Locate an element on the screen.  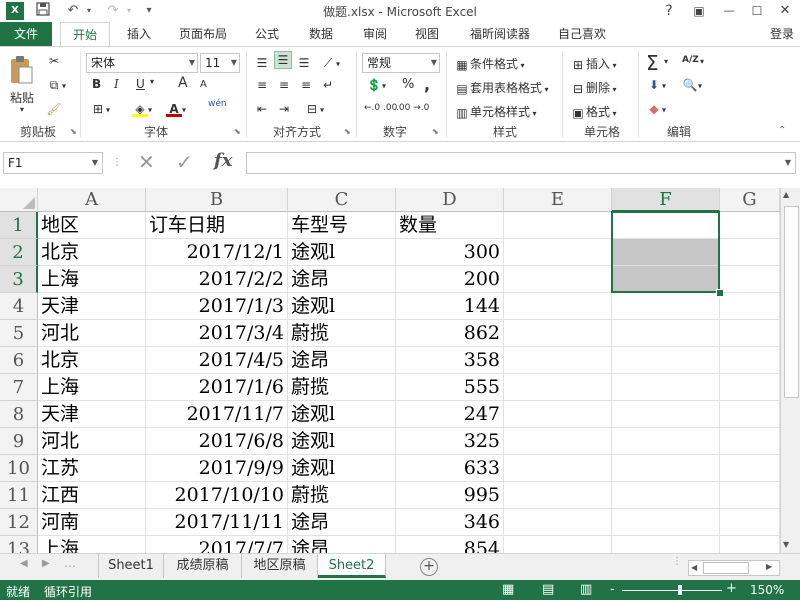
sheet-tab-scores: 成绩原稿 is located at coordinates (203, 566).